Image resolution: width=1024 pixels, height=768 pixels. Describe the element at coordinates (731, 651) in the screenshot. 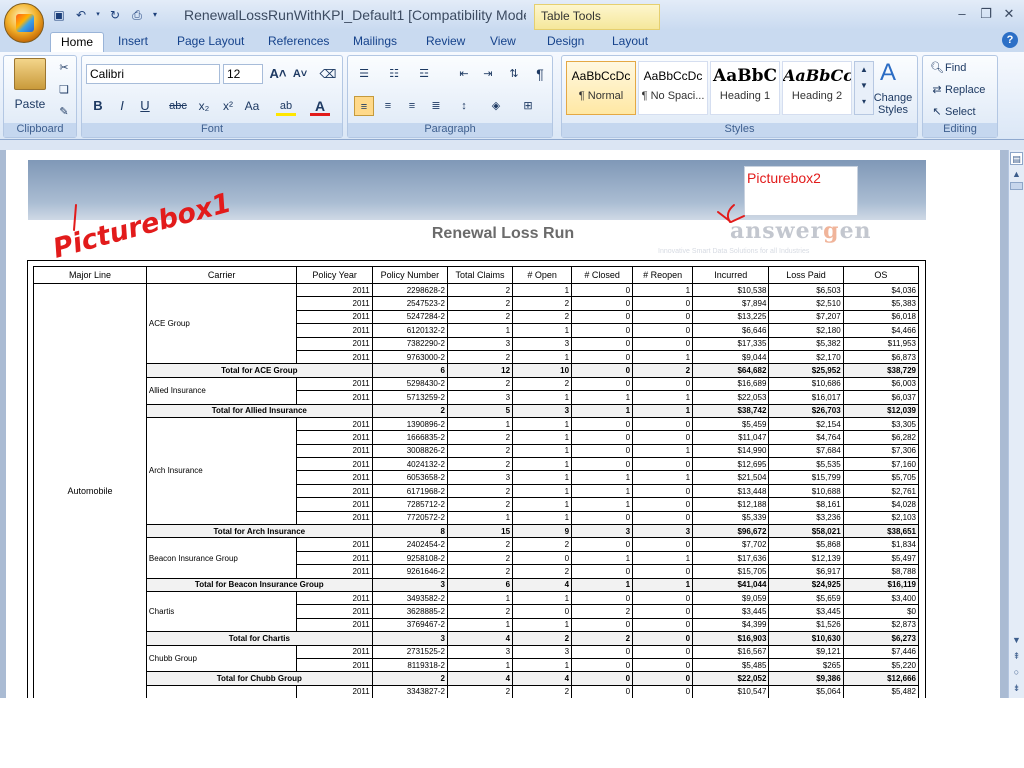

I see `table-cell: $16,567` at that location.